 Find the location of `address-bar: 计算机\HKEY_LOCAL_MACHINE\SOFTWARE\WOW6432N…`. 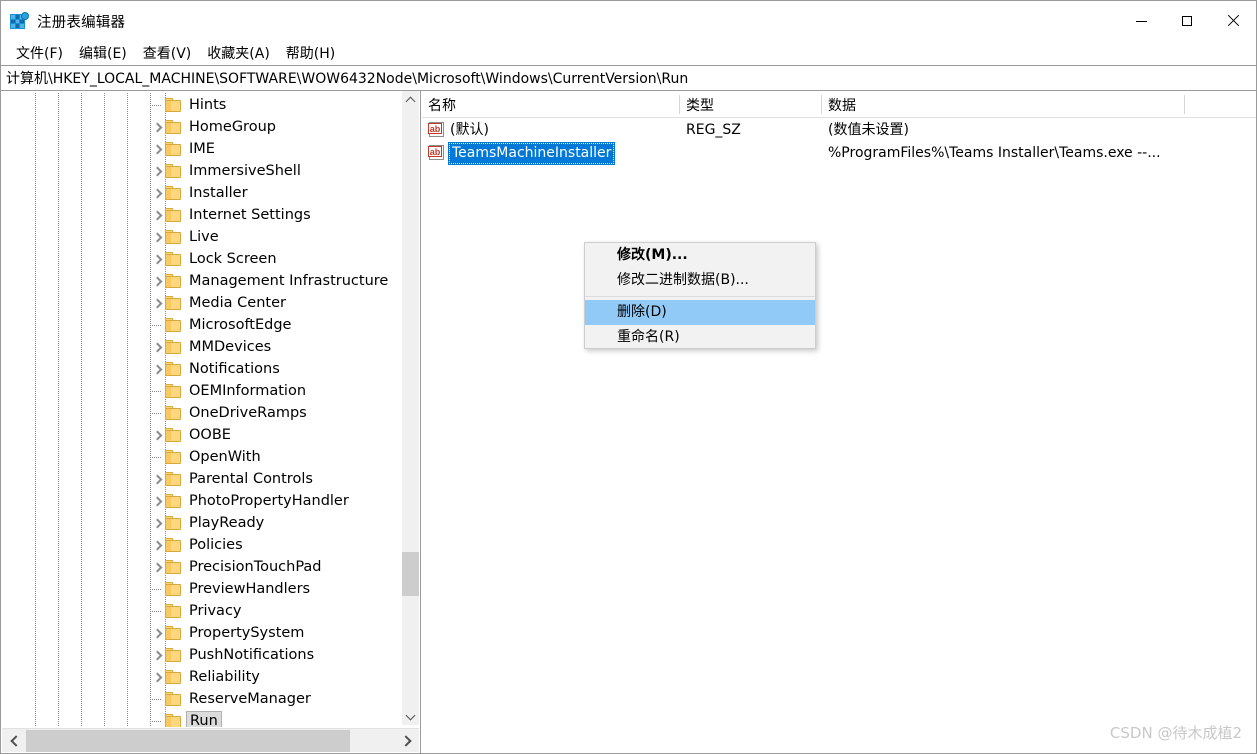

address-bar: 计算机\HKEY_LOCAL_MACHINE\SOFTWARE\WOW6432N… is located at coordinates (628, 78).